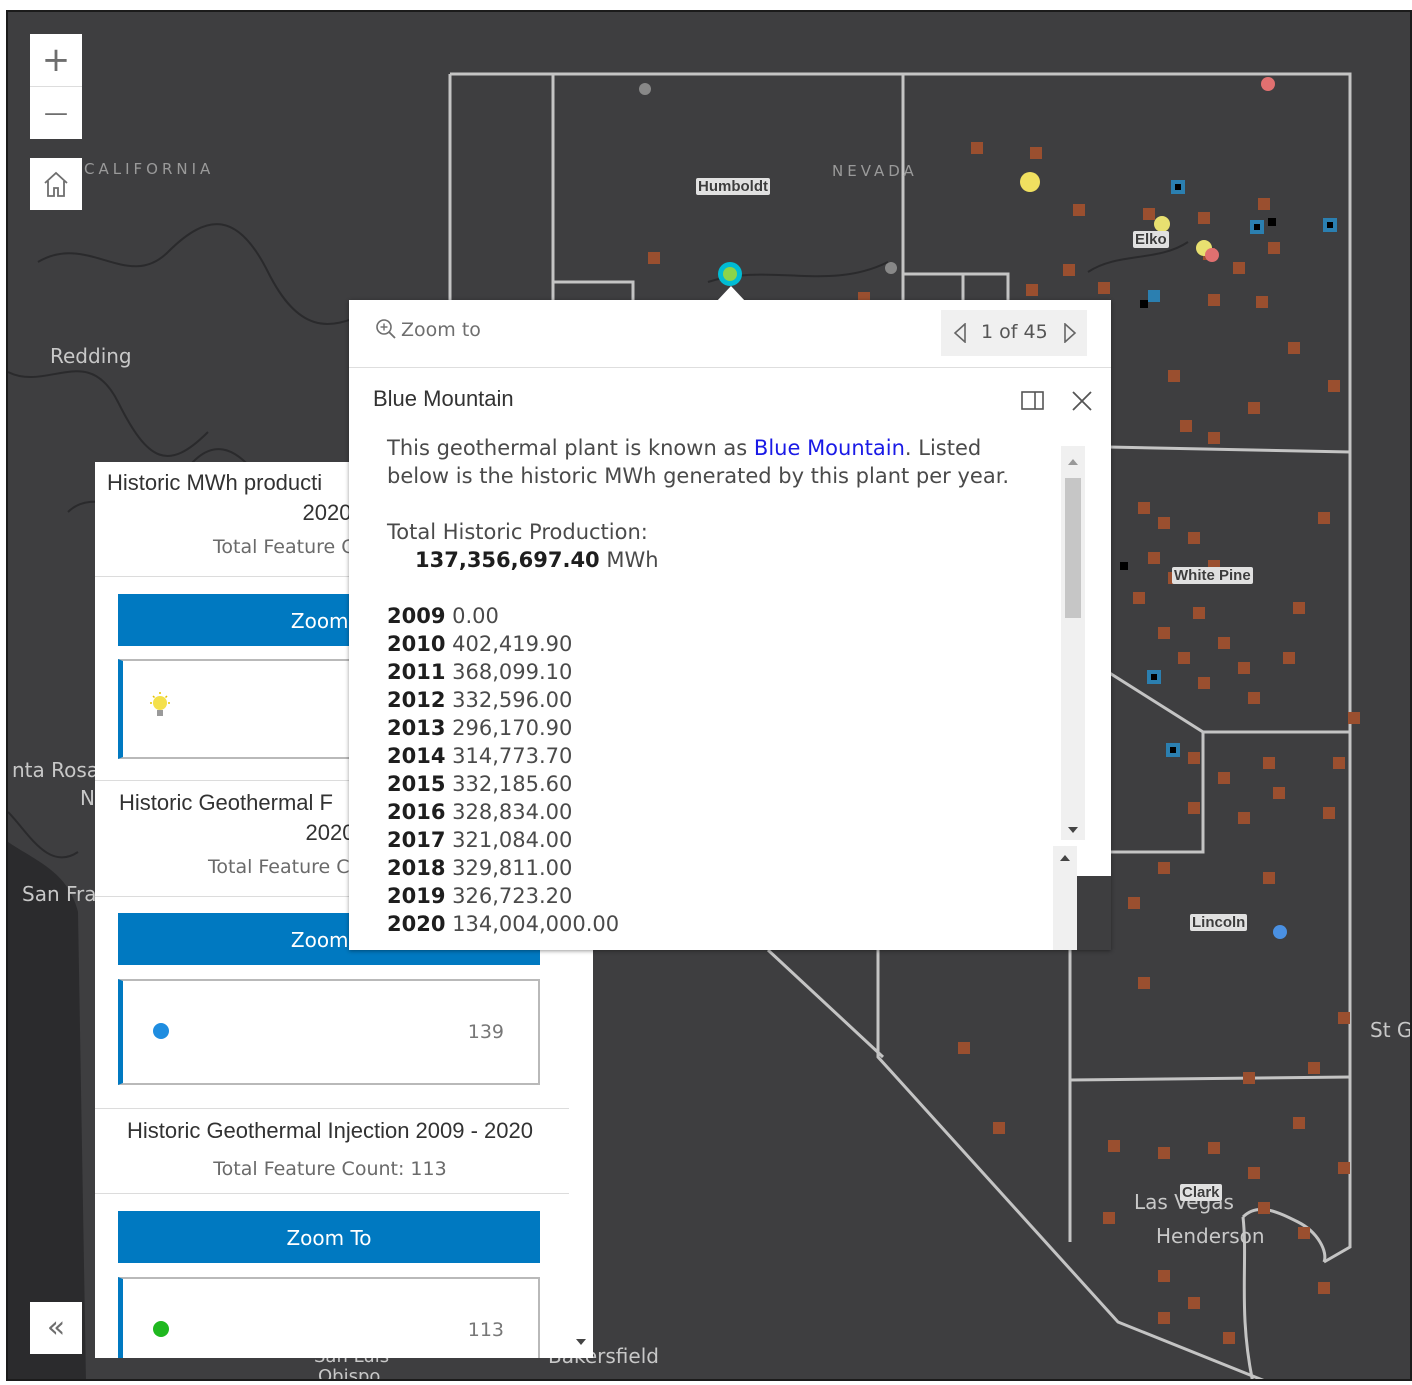 This screenshot has width=1412, height=1385. I want to click on place-label-henderson: Henderson, so click(1210, 1236).